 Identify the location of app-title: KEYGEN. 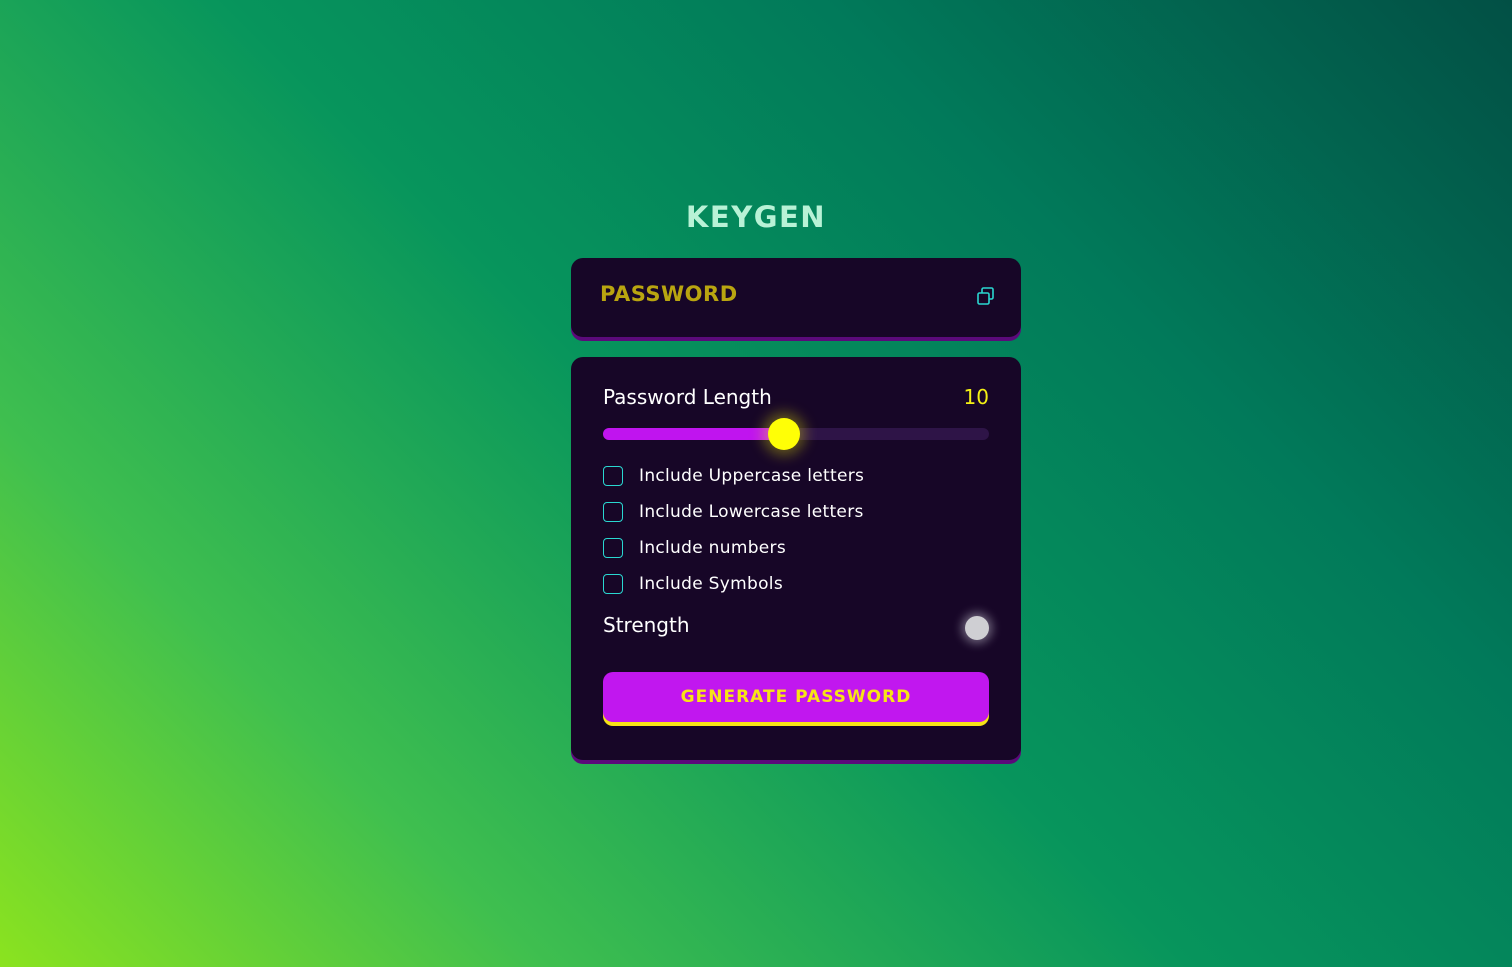
(756, 217).